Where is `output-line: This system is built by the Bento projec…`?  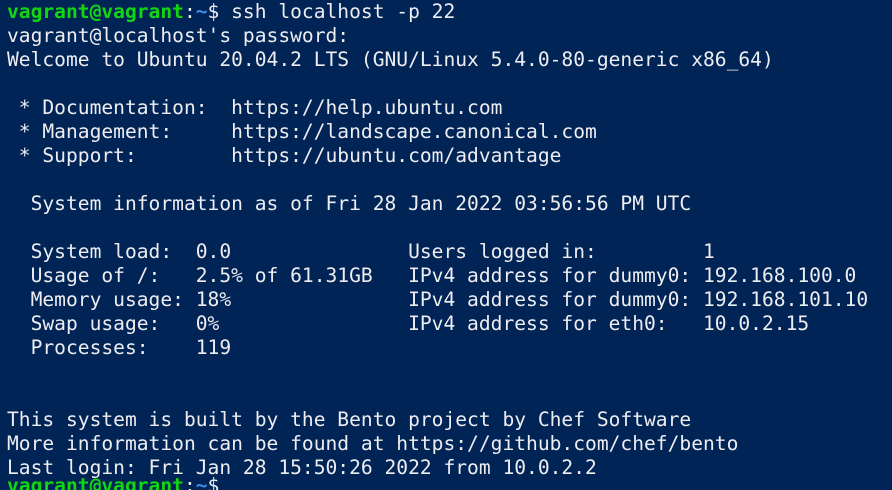 output-line: This system is built by the Bento projec… is located at coordinates (349, 419).